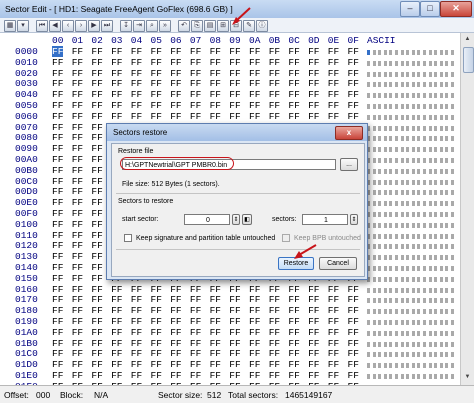 This screenshot has width=474, height=403. What do you see at coordinates (286, 238) in the screenshot?
I see `keep-bpb-checkbox` at bounding box center [286, 238].